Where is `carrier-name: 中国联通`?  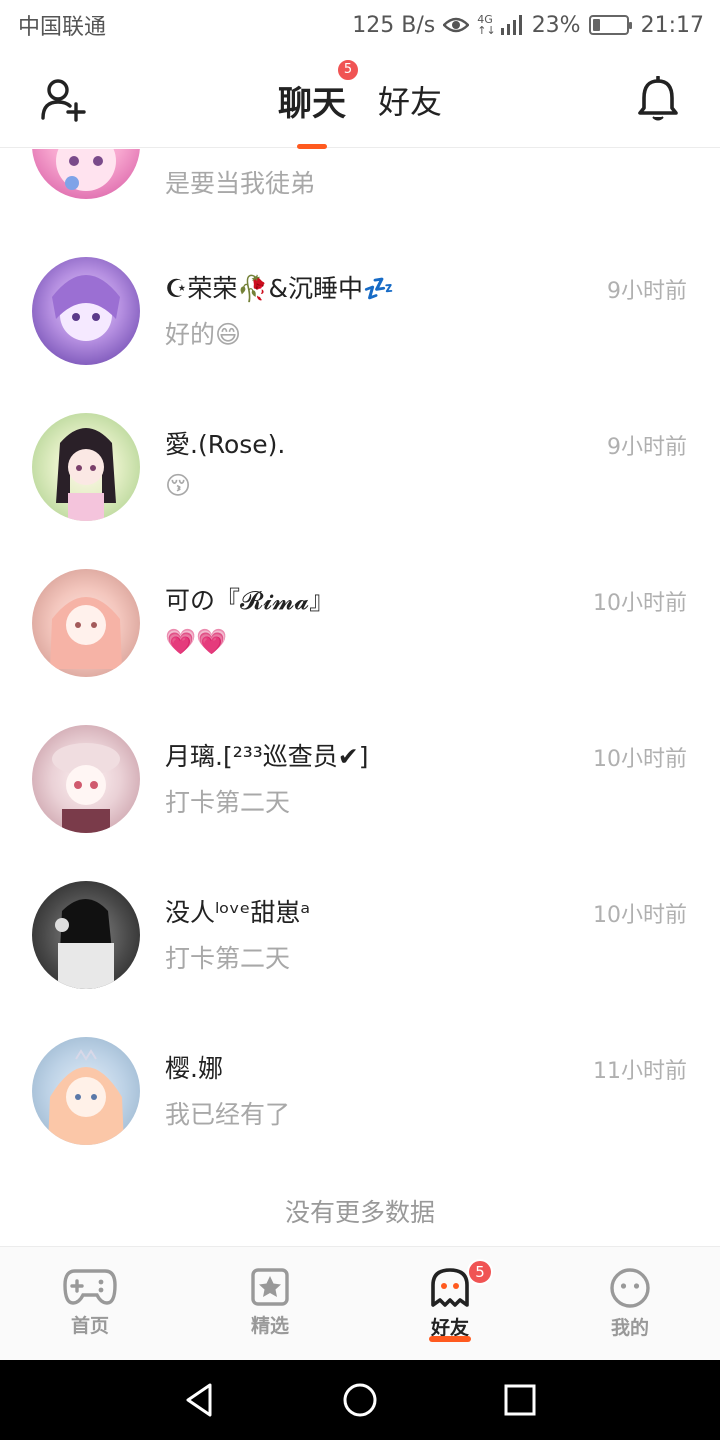
carrier-name: 中国联通 is located at coordinates (62, 27).